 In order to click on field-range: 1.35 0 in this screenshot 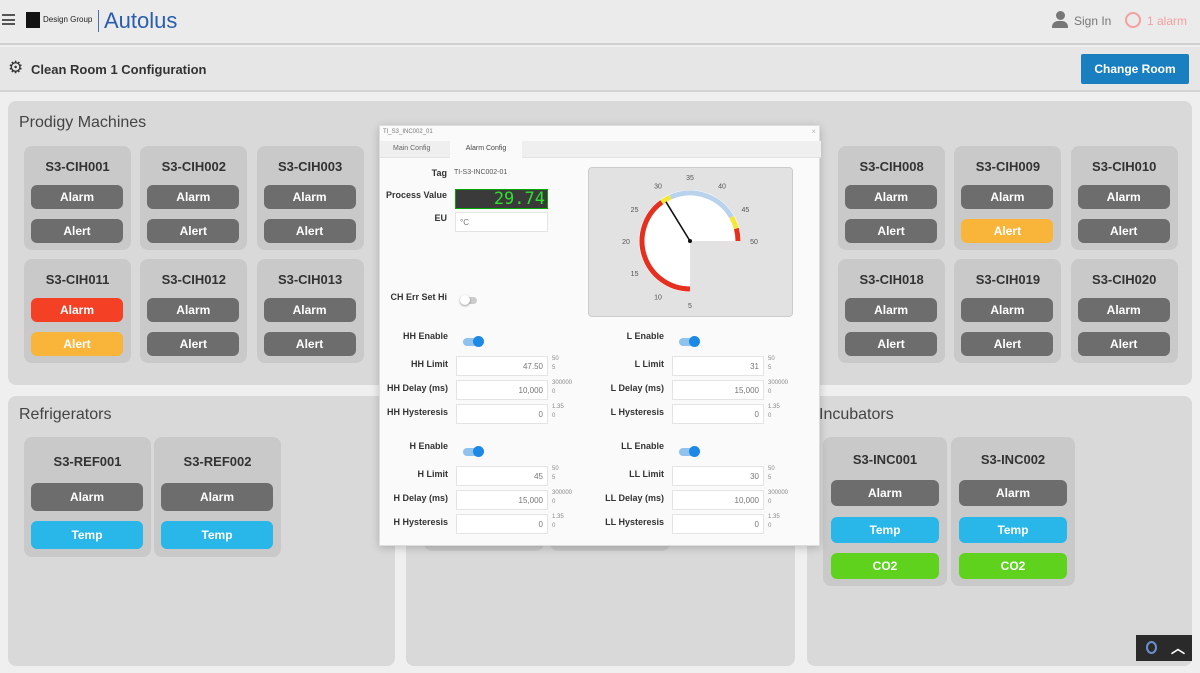, I will do `click(558, 522)`.